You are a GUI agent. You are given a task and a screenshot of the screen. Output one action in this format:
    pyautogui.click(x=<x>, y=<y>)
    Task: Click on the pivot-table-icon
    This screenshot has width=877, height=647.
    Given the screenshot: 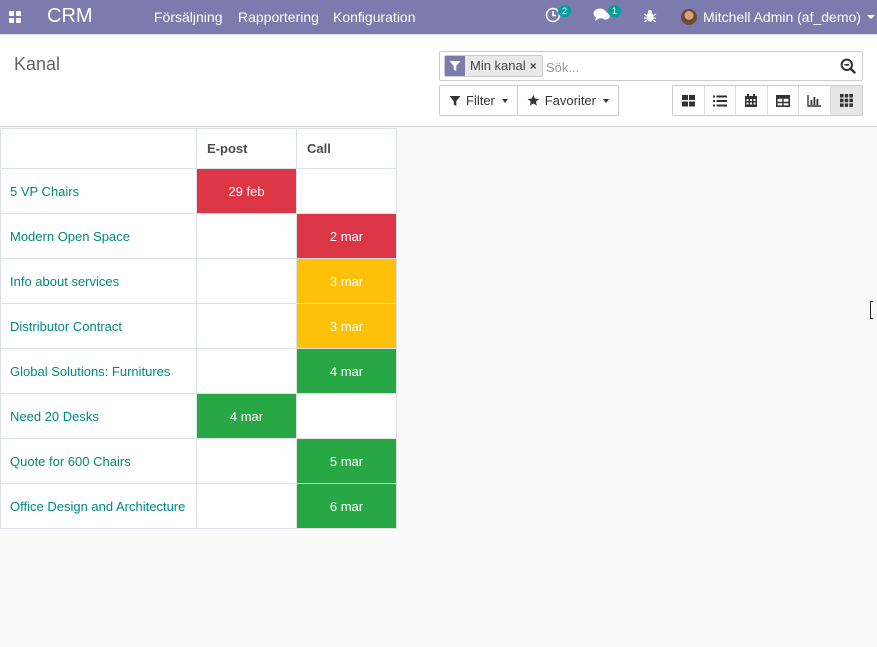 What is the action you would take?
    pyautogui.click(x=782, y=100)
    